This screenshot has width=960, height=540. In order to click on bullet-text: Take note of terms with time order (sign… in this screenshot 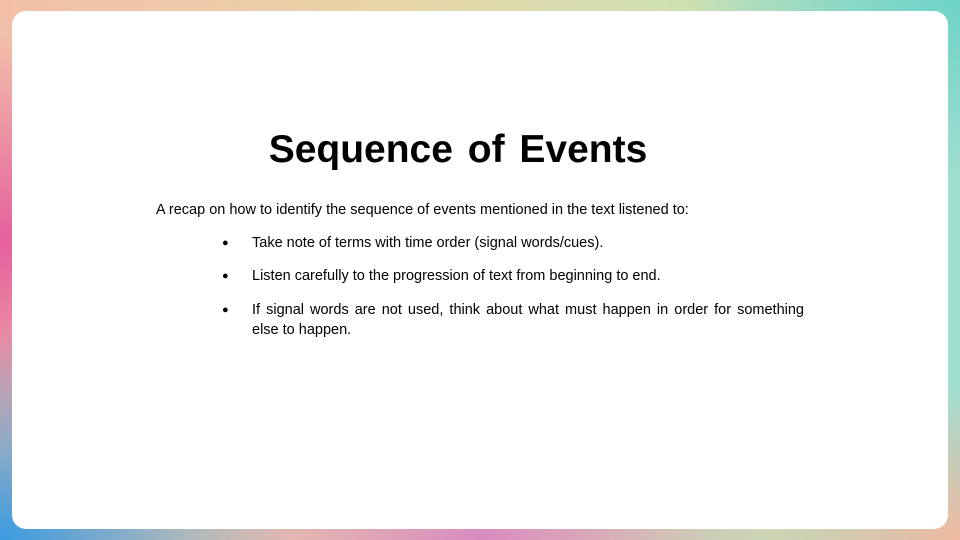, I will do `click(428, 243)`.